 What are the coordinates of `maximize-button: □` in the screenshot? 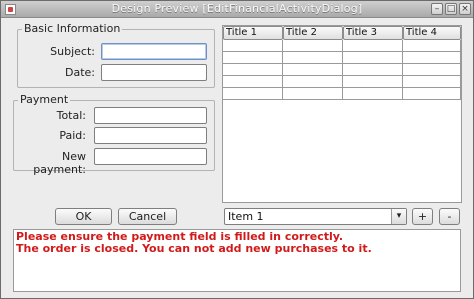 It's located at (451, 9).